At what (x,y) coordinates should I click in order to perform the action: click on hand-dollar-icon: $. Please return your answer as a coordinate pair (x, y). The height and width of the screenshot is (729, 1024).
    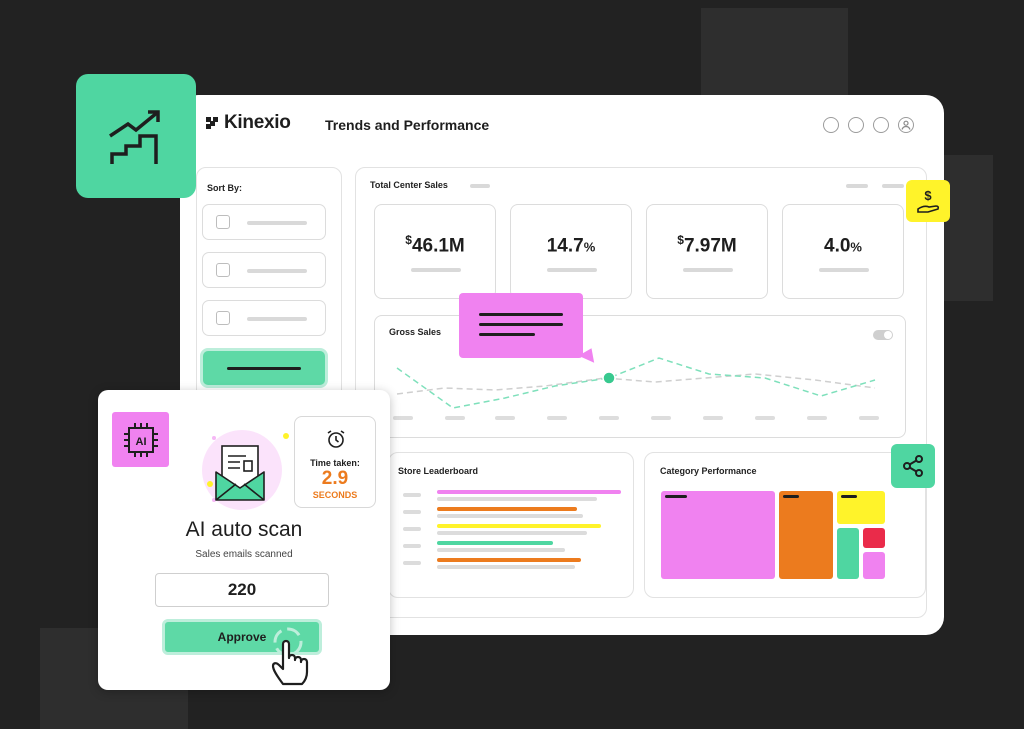
    Looking at the image, I should click on (928, 200).